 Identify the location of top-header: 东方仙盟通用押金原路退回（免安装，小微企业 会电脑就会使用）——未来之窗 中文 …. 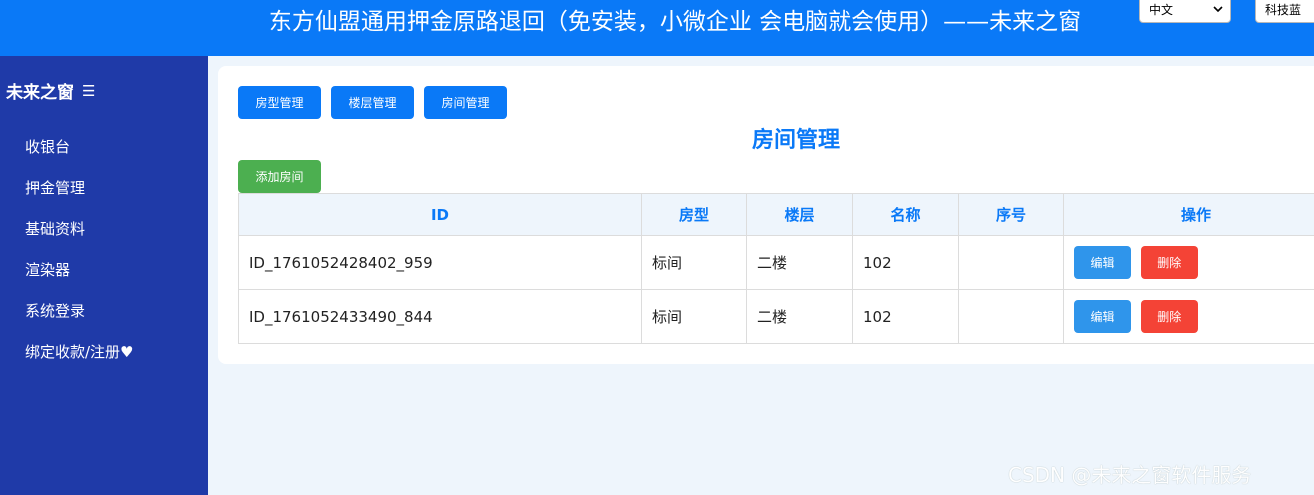
(657, 28).